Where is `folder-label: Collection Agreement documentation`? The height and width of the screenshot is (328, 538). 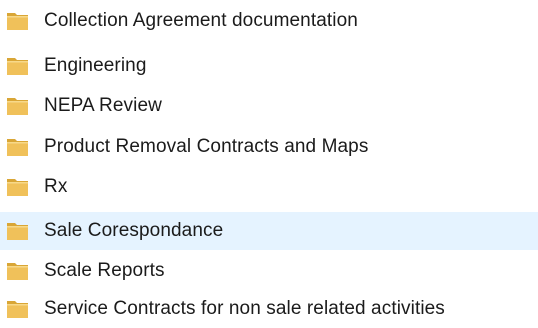 folder-label: Collection Agreement documentation is located at coordinates (201, 20).